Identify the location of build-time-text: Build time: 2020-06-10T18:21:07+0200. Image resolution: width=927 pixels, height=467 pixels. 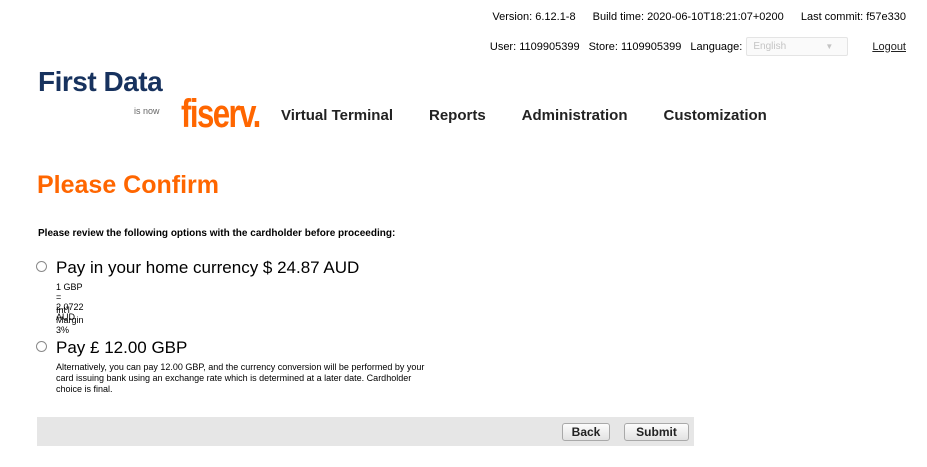
(688, 17).